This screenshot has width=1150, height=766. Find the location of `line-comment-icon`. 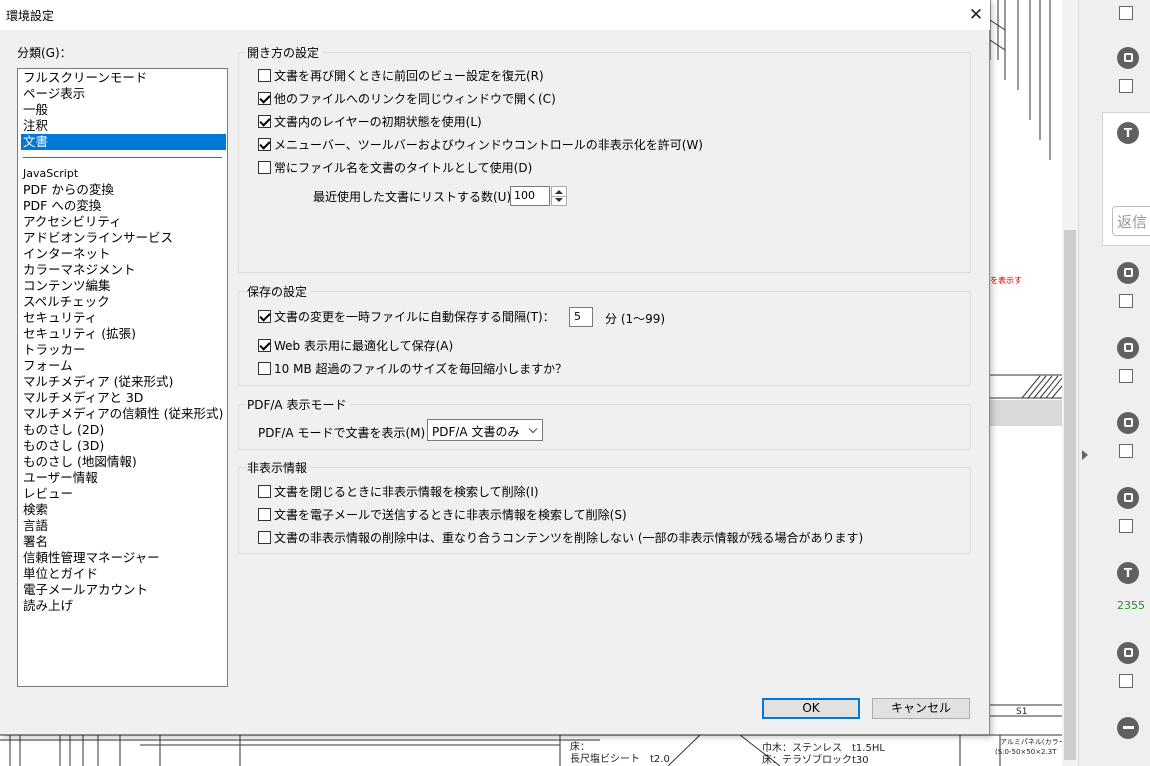

line-comment-icon is located at coordinates (1128, 728).